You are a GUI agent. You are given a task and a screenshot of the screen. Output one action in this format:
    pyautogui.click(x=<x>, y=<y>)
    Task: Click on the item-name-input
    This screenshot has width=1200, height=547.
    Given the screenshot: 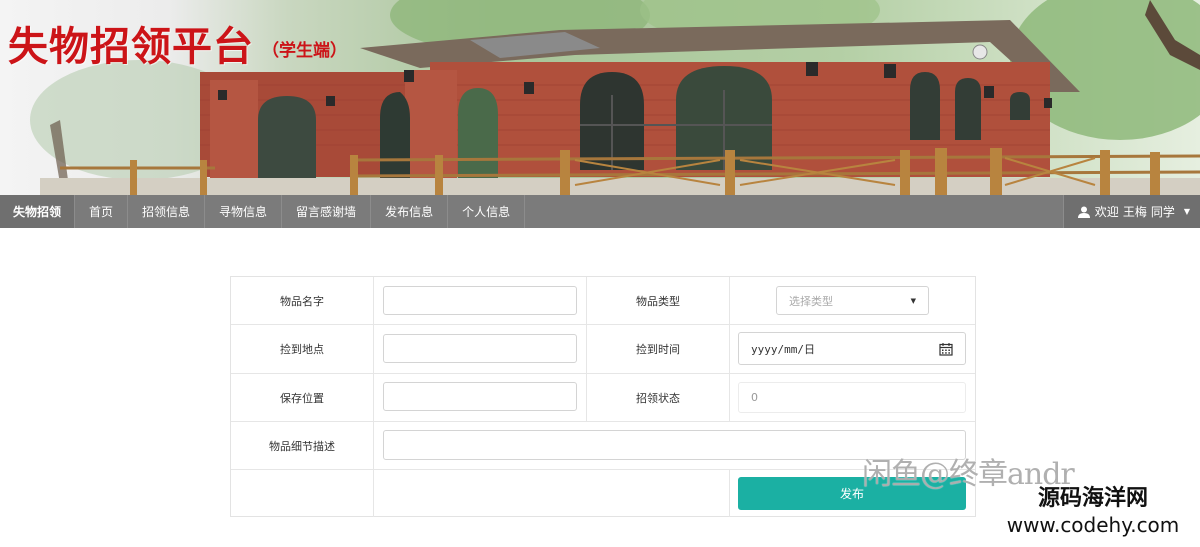 What is the action you would take?
    pyautogui.click(x=480, y=300)
    